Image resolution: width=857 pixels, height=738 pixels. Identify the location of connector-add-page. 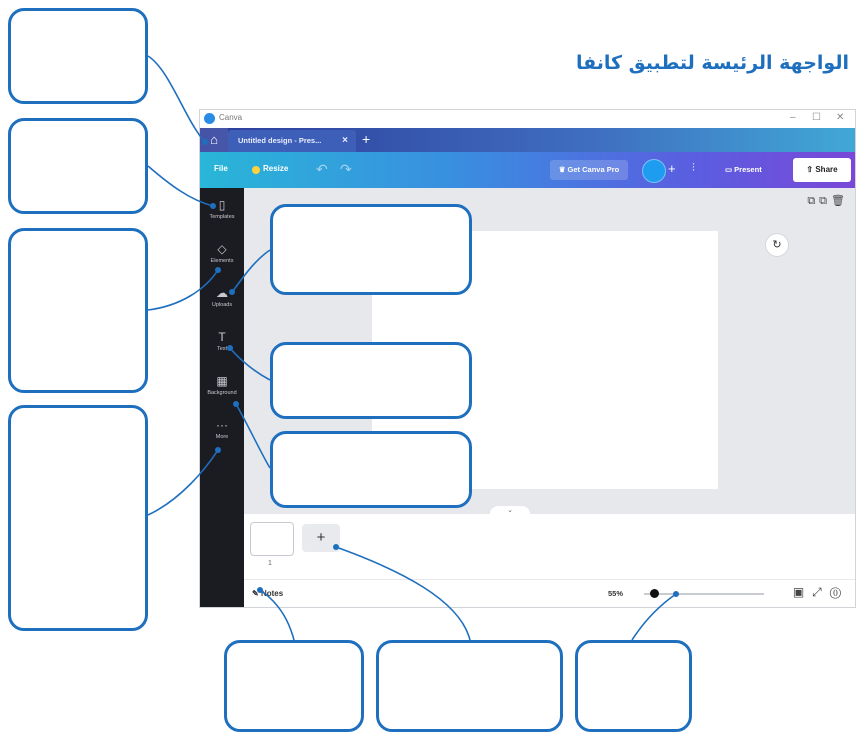
(403, 593).